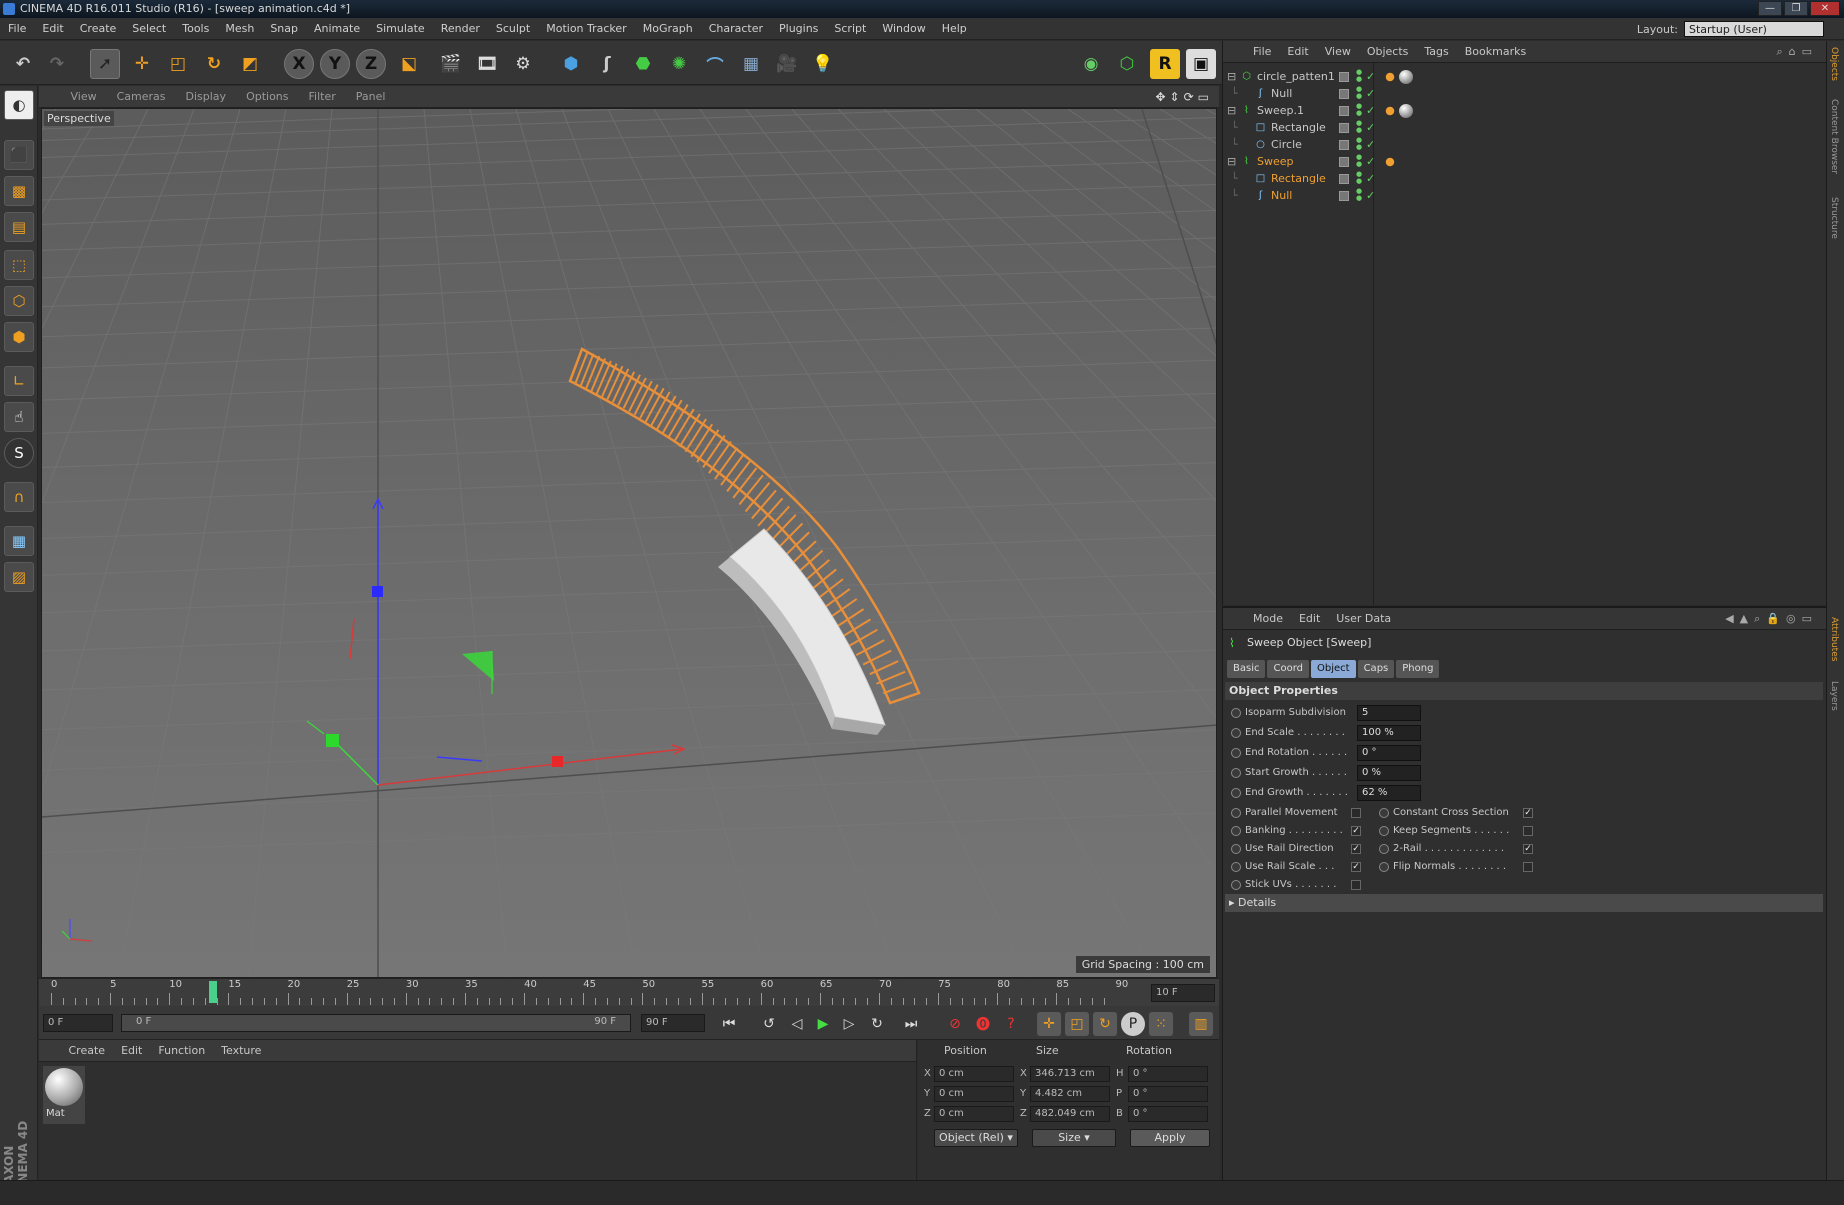  I want to click on render-settings-icon: ⚙, so click(523, 64).